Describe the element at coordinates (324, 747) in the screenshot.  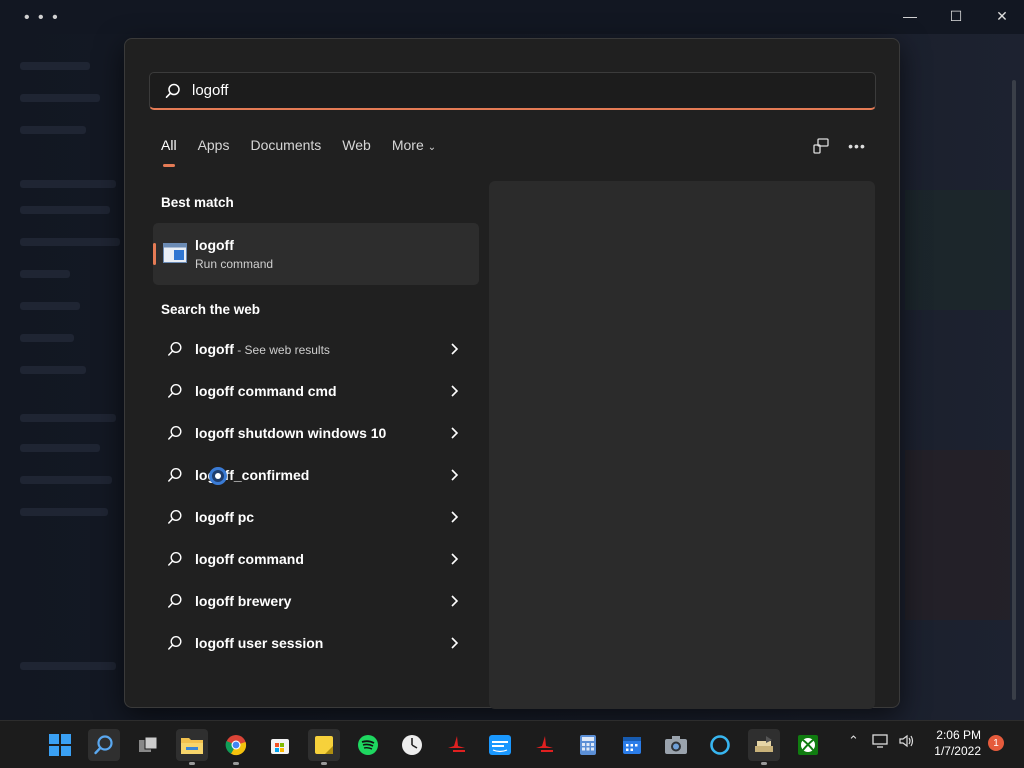
I see `sticky-notes-icon` at that location.